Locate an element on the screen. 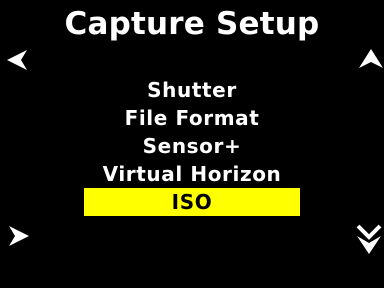 This screenshot has height=288, width=384. nav-down-button is located at coordinates (369, 238).